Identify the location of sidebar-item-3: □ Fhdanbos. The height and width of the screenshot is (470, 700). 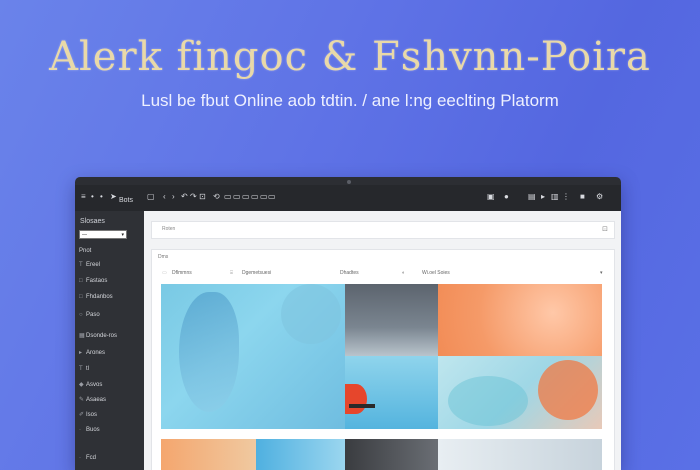
(96, 297).